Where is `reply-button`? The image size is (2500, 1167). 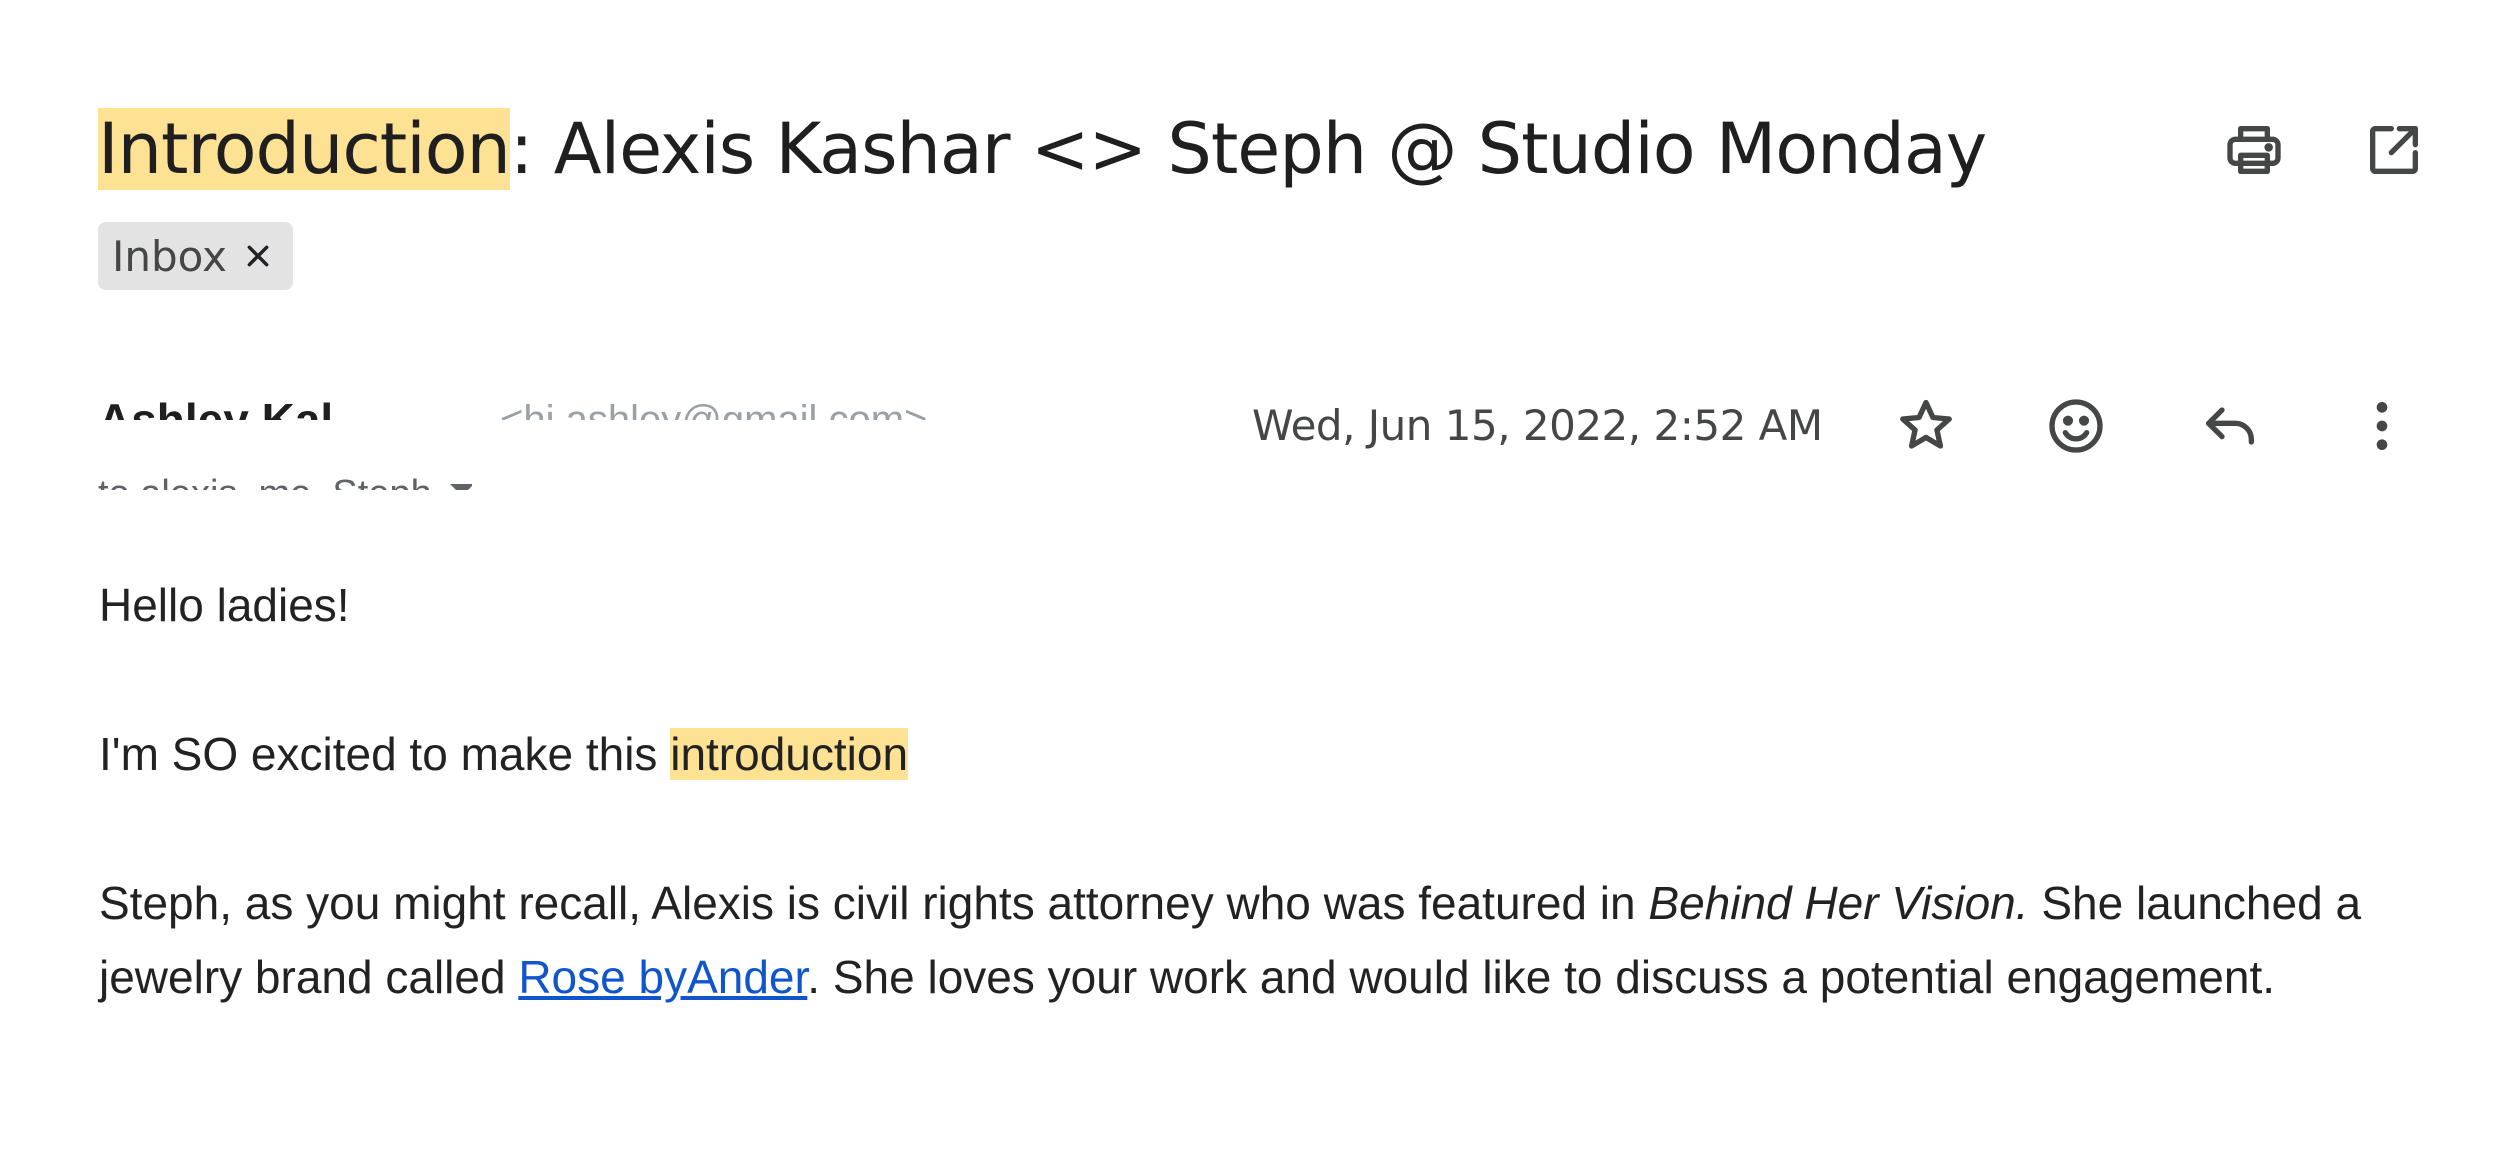 reply-button is located at coordinates (2230, 426).